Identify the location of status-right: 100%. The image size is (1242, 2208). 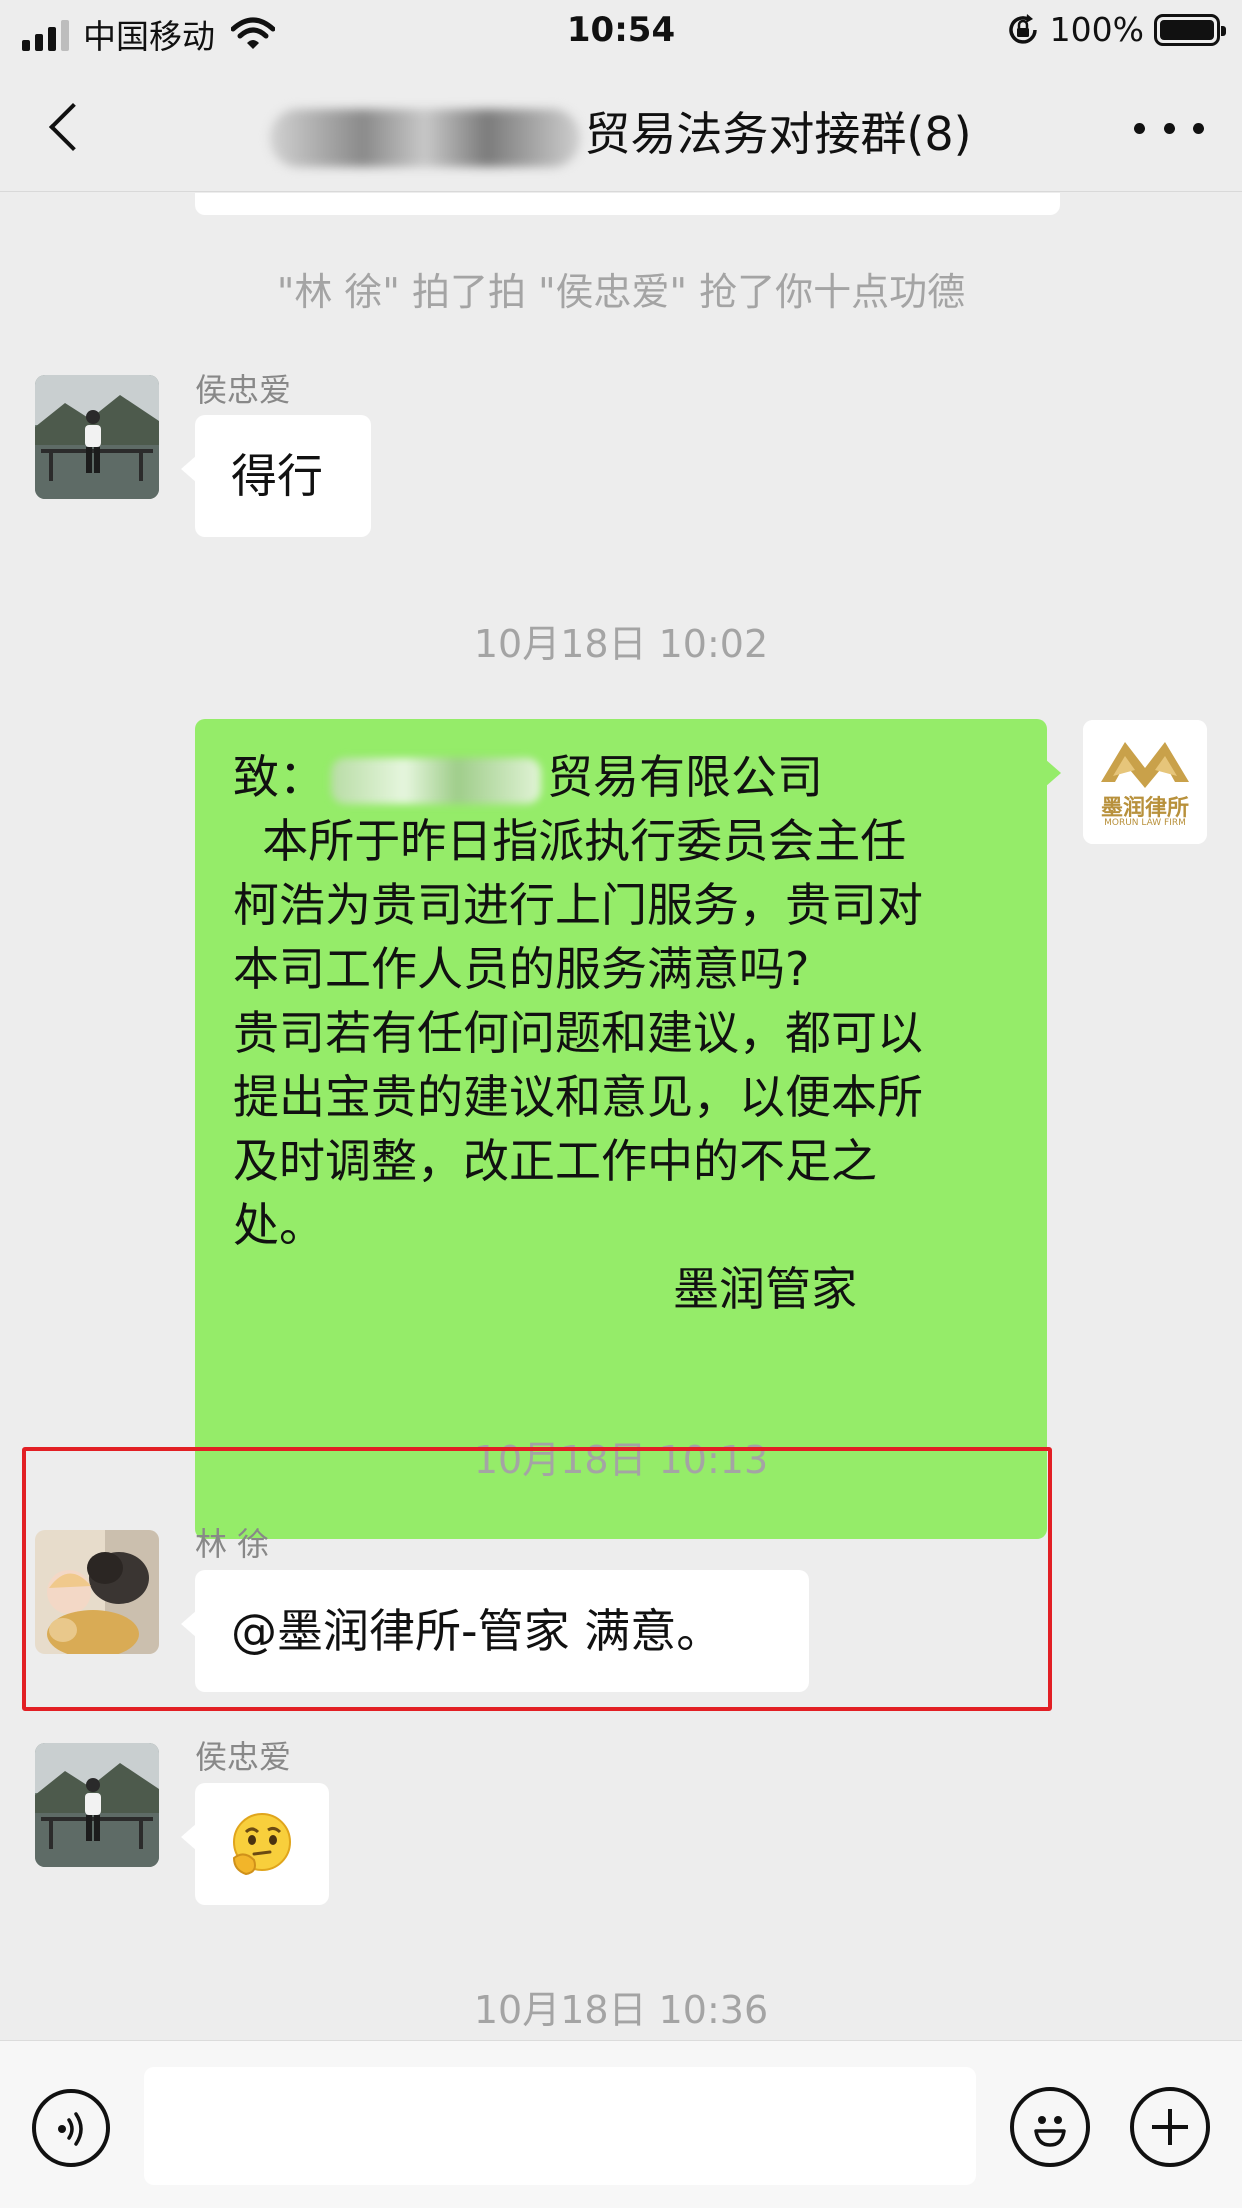
(1116, 29).